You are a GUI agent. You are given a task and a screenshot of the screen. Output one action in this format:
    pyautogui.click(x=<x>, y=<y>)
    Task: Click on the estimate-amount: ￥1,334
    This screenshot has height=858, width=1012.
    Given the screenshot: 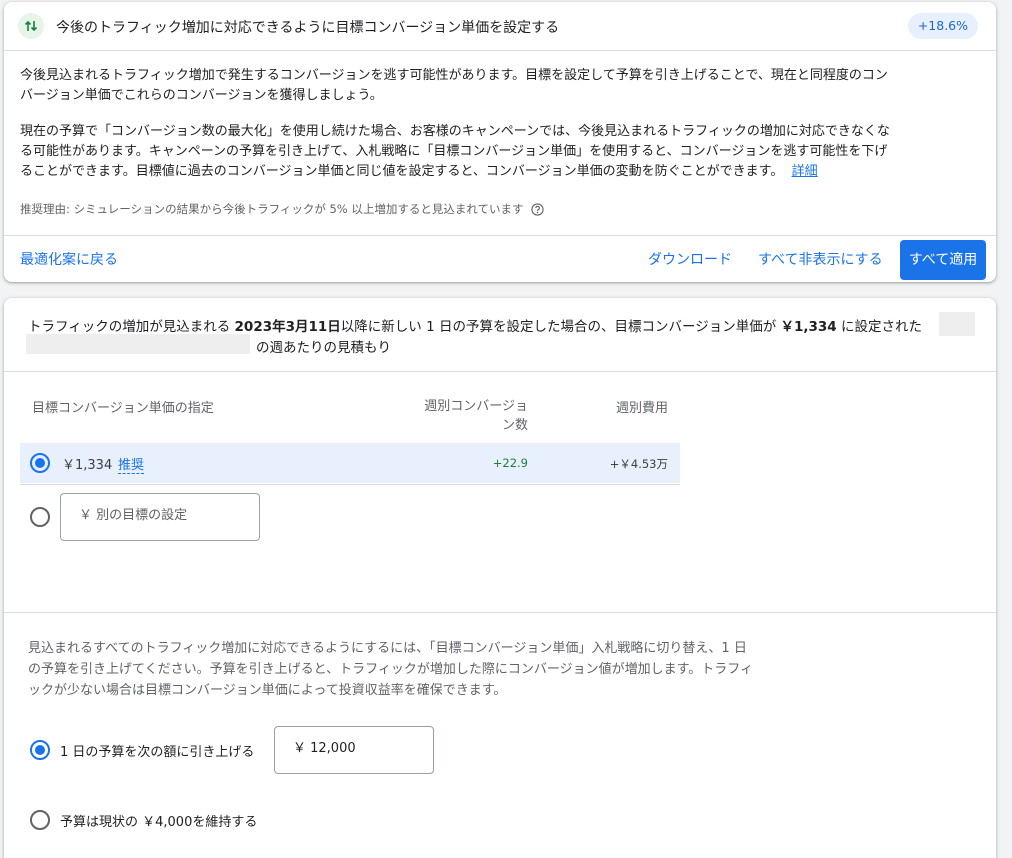 What is the action you would take?
    pyautogui.click(x=808, y=327)
    